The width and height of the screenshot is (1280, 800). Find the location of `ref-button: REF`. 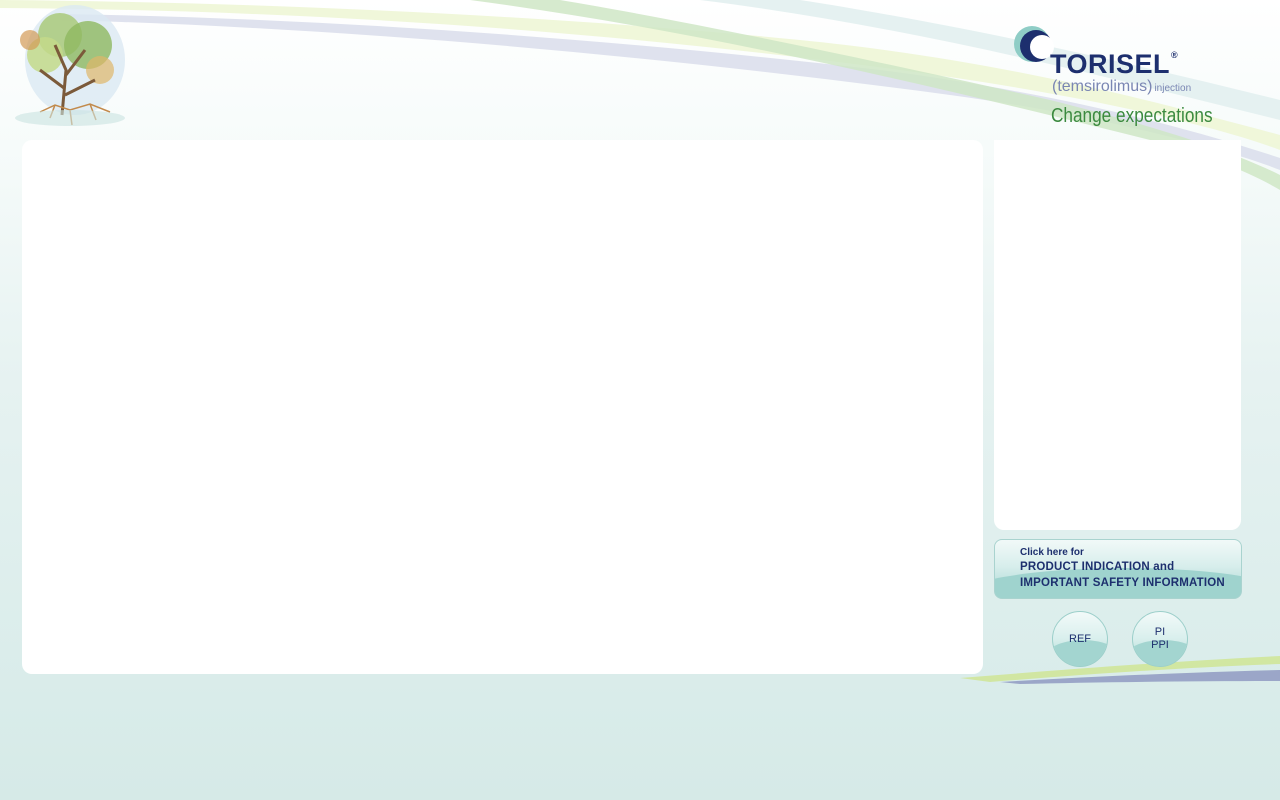

ref-button: REF is located at coordinates (1080, 639).